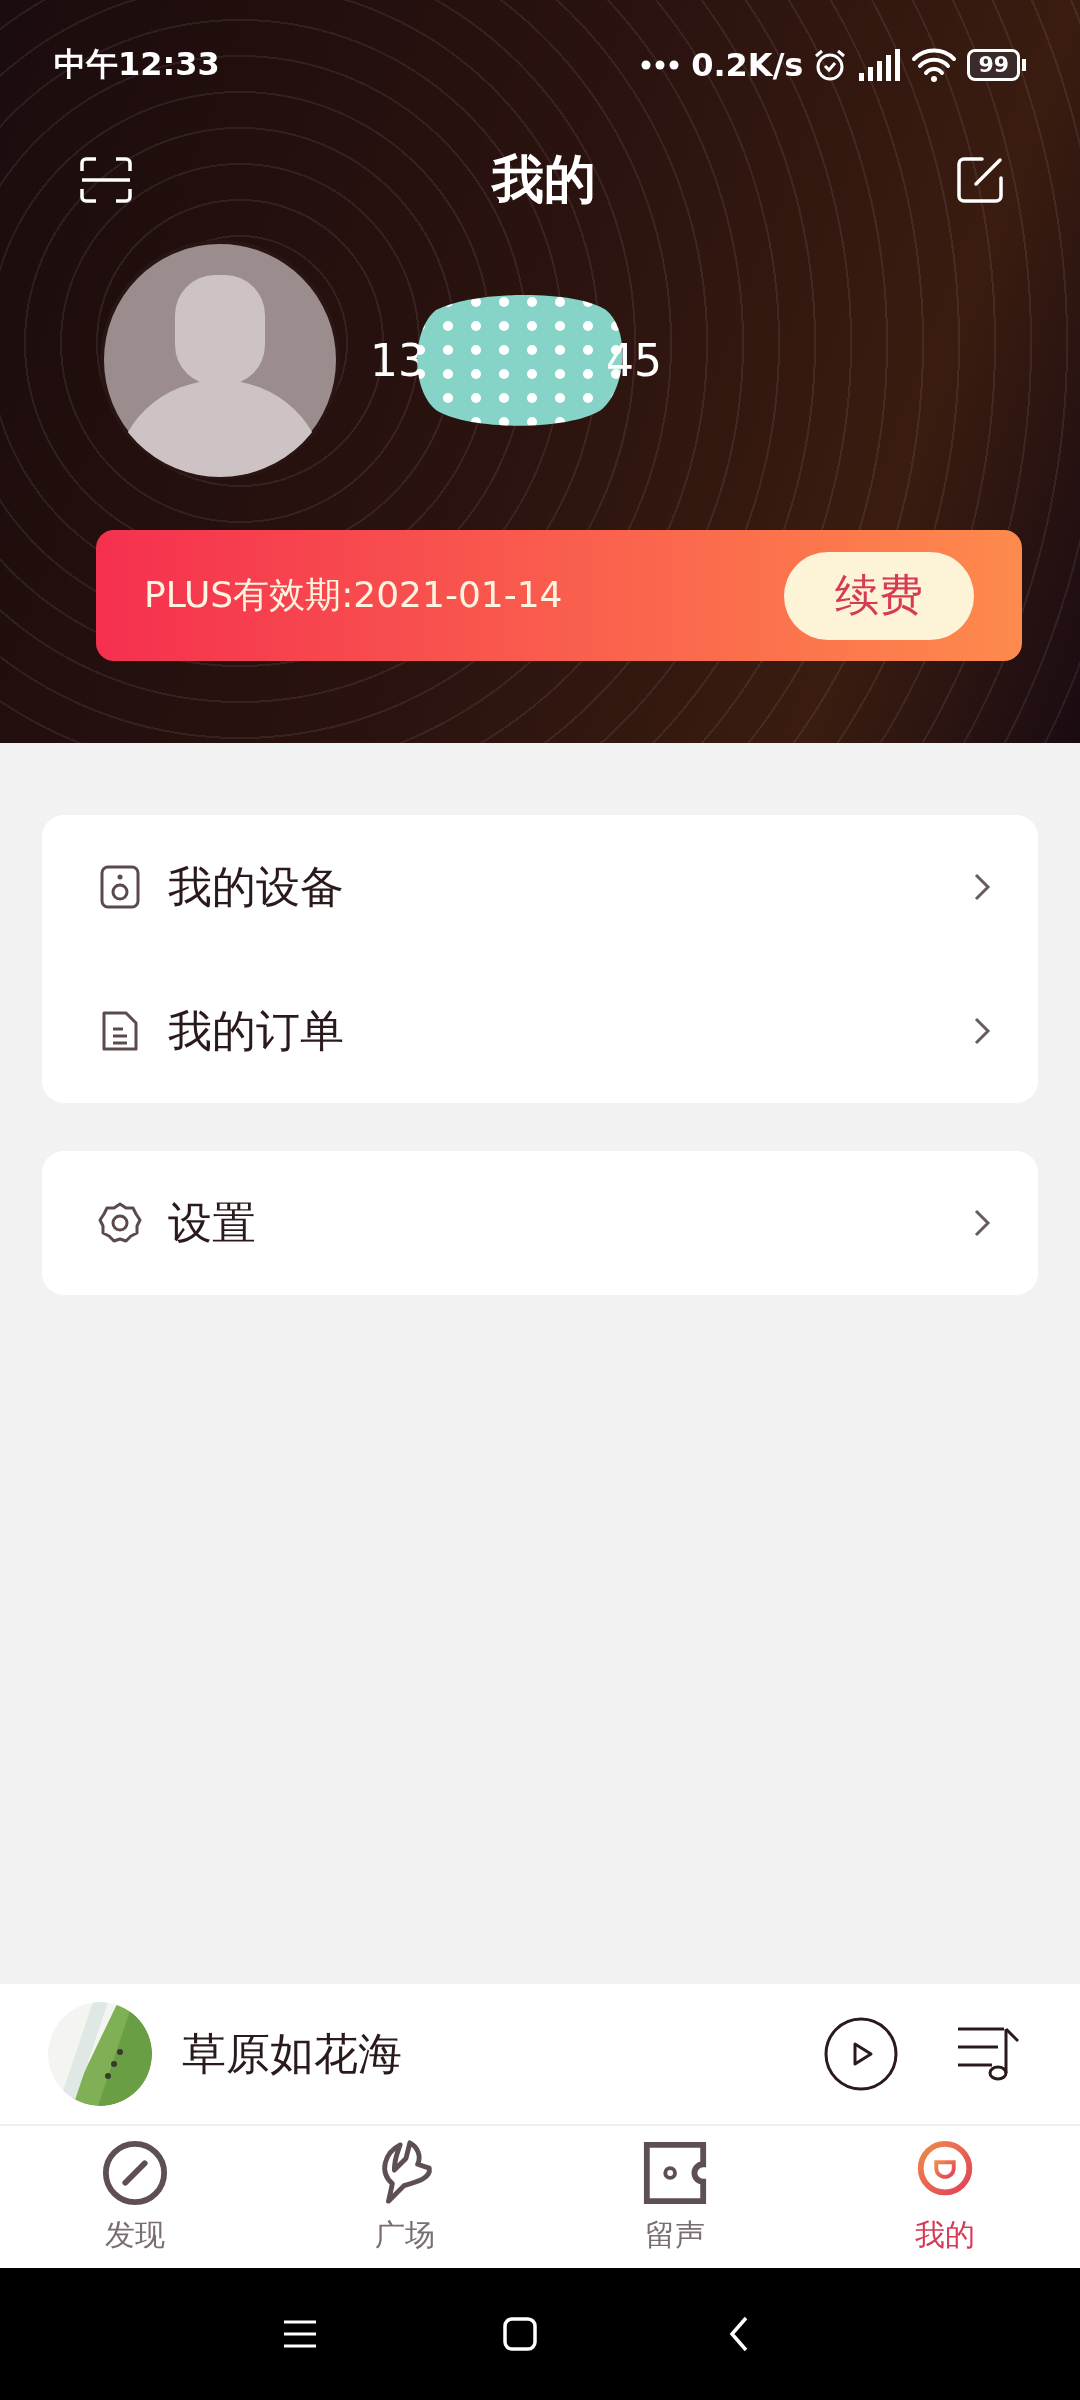 This screenshot has height=2400, width=1080. What do you see at coordinates (120, 887) in the screenshot?
I see `speaker-icon` at bounding box center [120, 887].